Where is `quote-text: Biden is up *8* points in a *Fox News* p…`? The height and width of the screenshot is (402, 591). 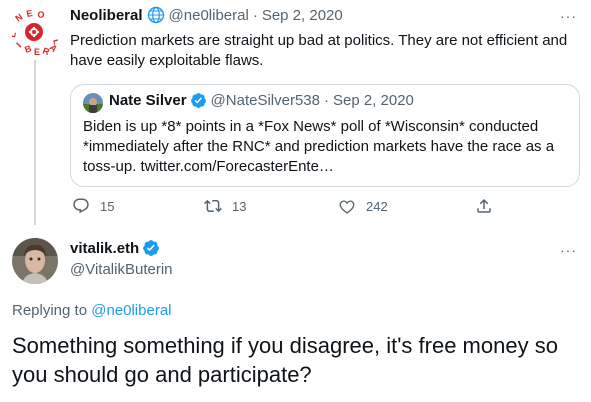
quote-text: Biden is up *8* points in a *Fox News* p… is located at coordinates (319, 146).